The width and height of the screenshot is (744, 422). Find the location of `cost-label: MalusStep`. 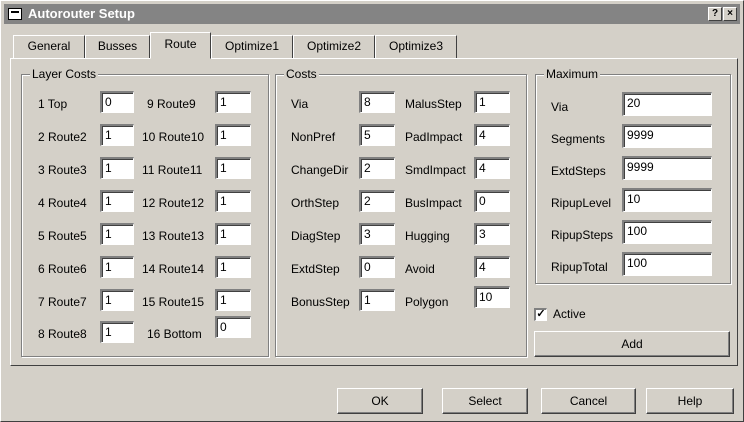

cost-label: MalusStep is located at coordinates (433, 104).